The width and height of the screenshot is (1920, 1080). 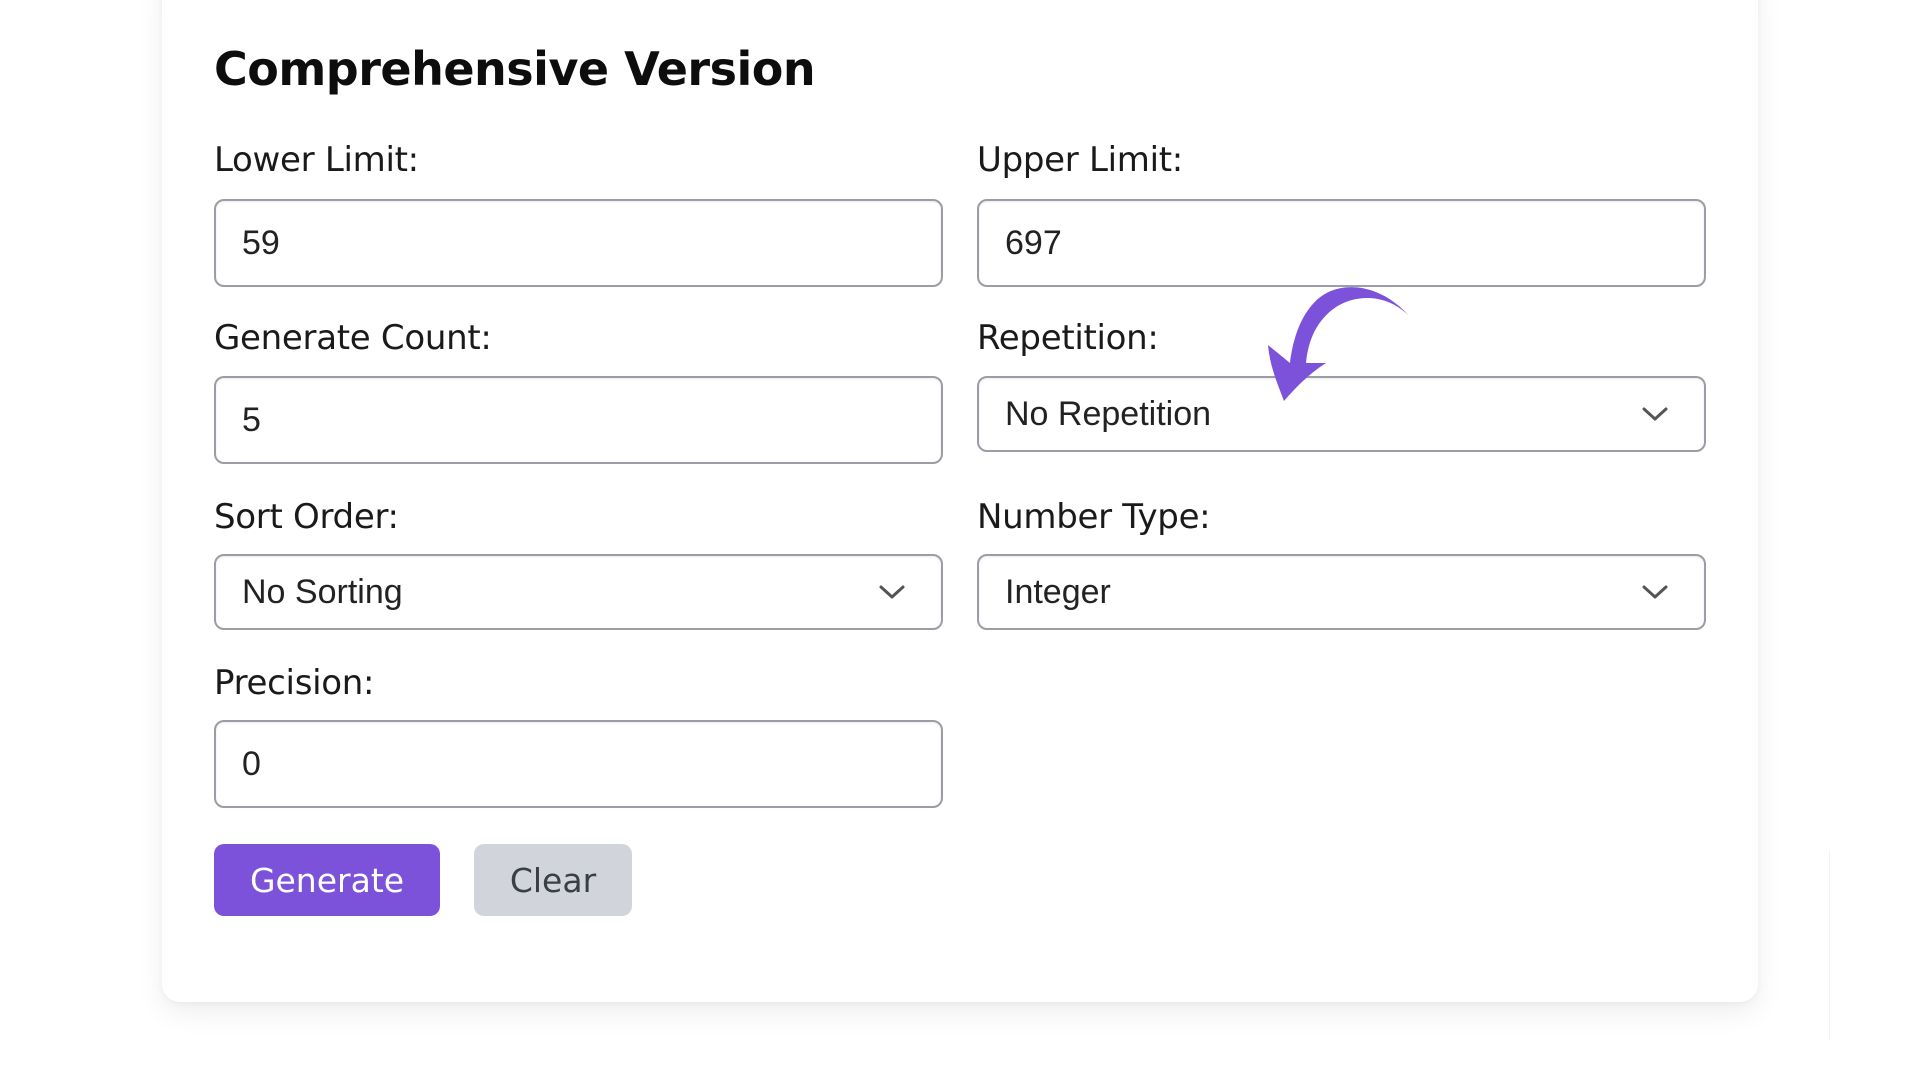 I want to click on generate-button: Generate, so click(x=327, y=880).